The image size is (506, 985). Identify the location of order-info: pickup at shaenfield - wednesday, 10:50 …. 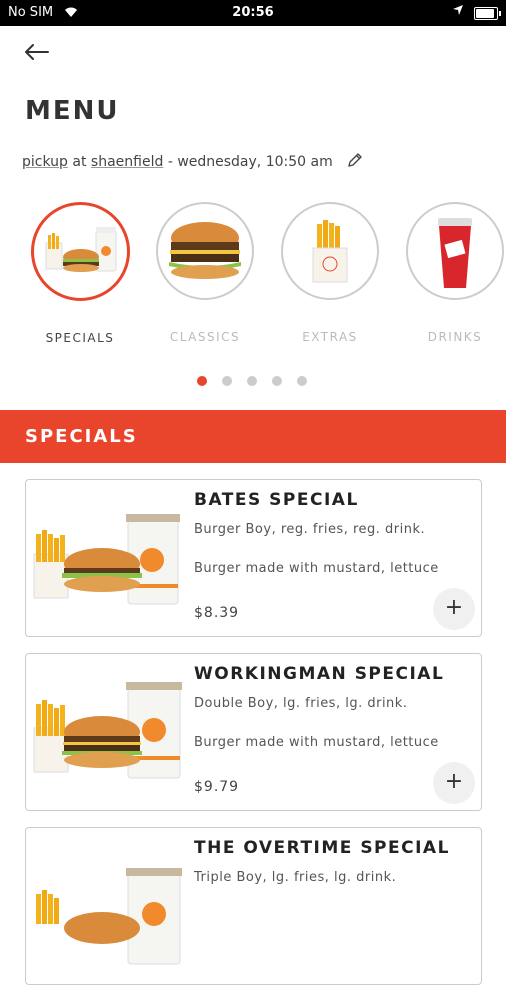
(192, 162).